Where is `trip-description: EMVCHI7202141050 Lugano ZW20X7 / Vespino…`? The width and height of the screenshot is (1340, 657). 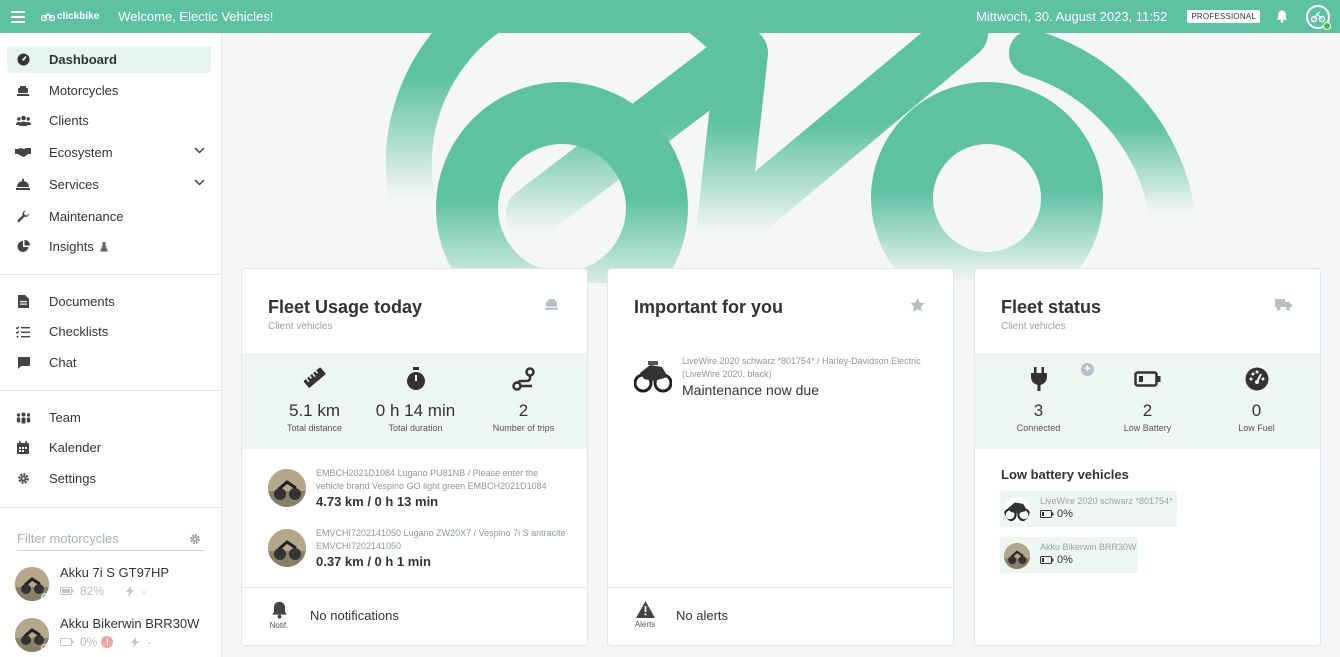
trip-description: EMVCHI7202141050 Lugano ZW20X7 / Vespino… is located at coordinates (441, 539).